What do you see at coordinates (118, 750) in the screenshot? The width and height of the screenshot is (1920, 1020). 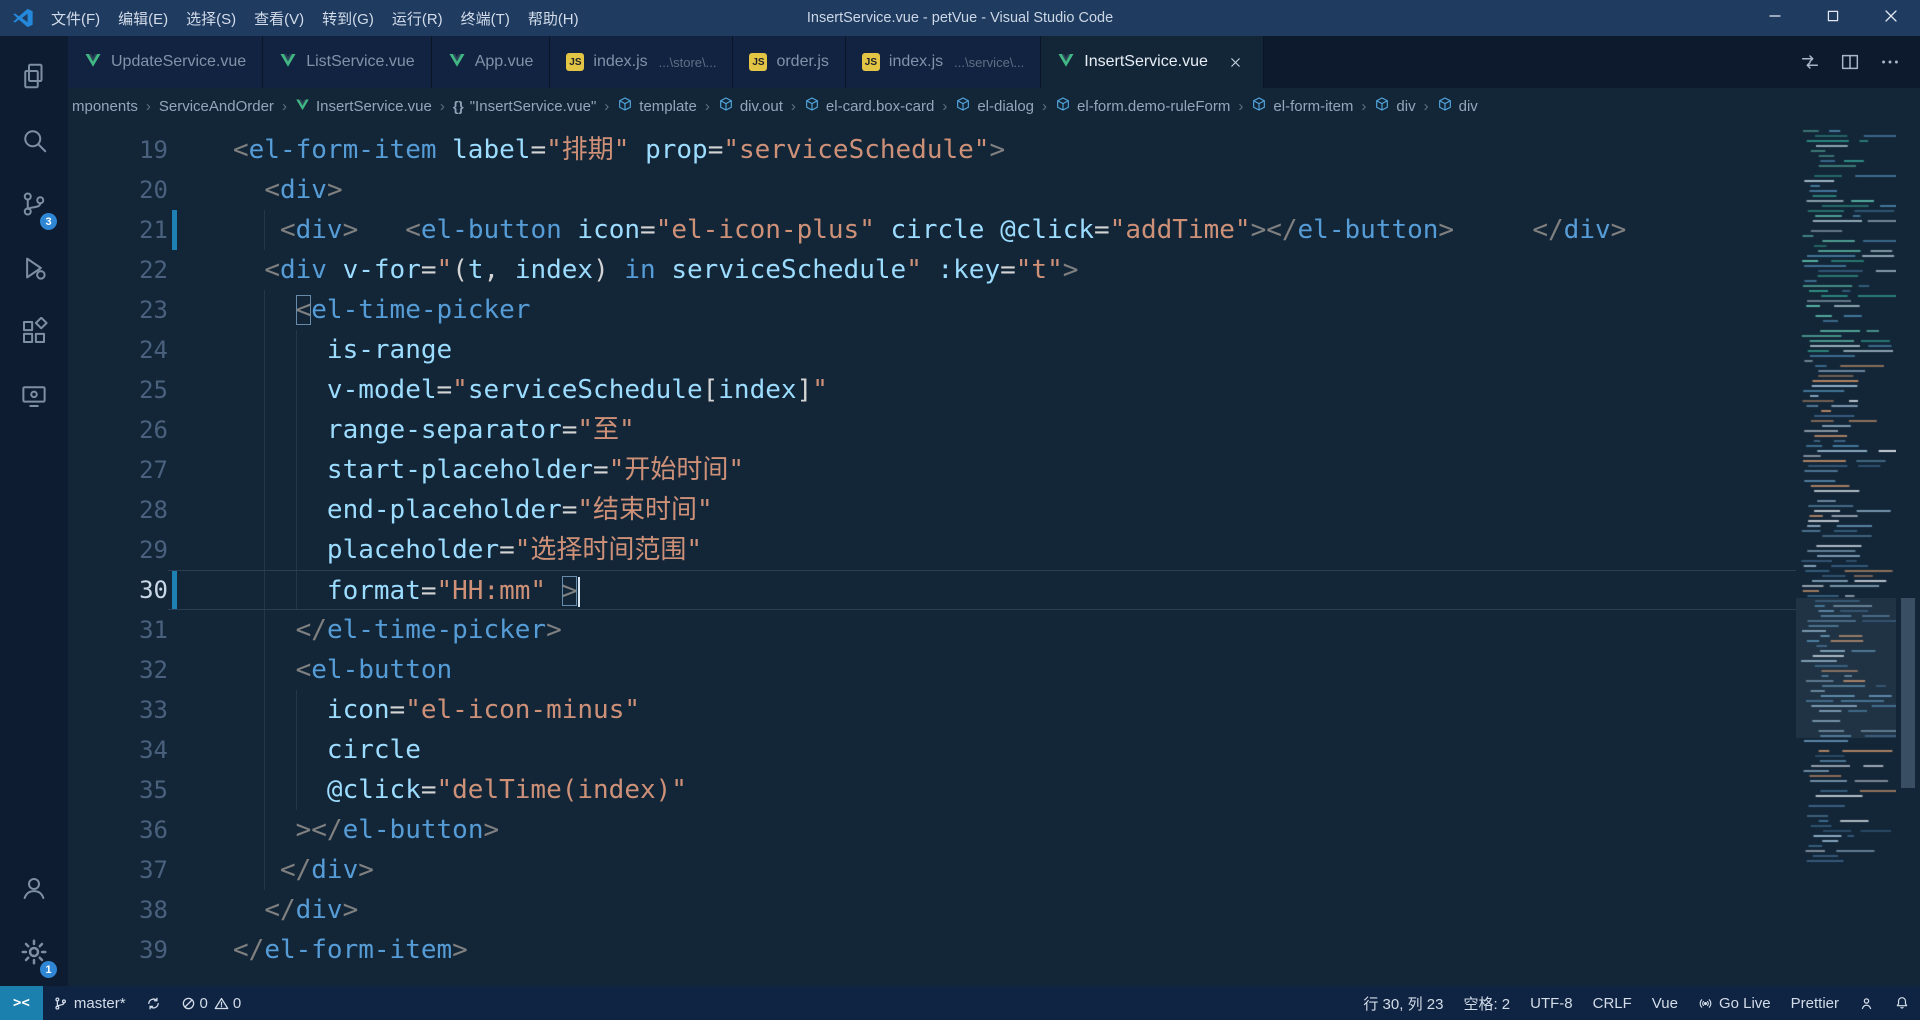 I see `line-number: 34` at bounding box center [118, 750].